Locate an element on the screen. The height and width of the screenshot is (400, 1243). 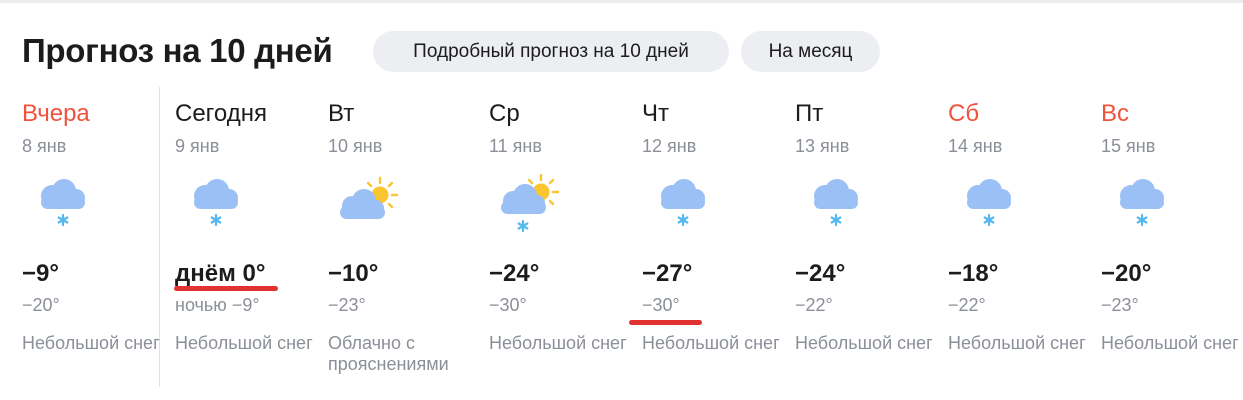
thursday-min-temperature-underline is located at coordinates (665, 322).